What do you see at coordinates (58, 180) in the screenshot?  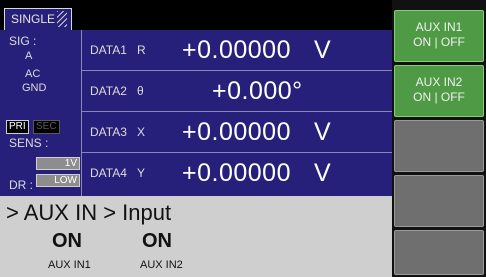 I see `dr-value: LOW` at bounding box center [58, 180].